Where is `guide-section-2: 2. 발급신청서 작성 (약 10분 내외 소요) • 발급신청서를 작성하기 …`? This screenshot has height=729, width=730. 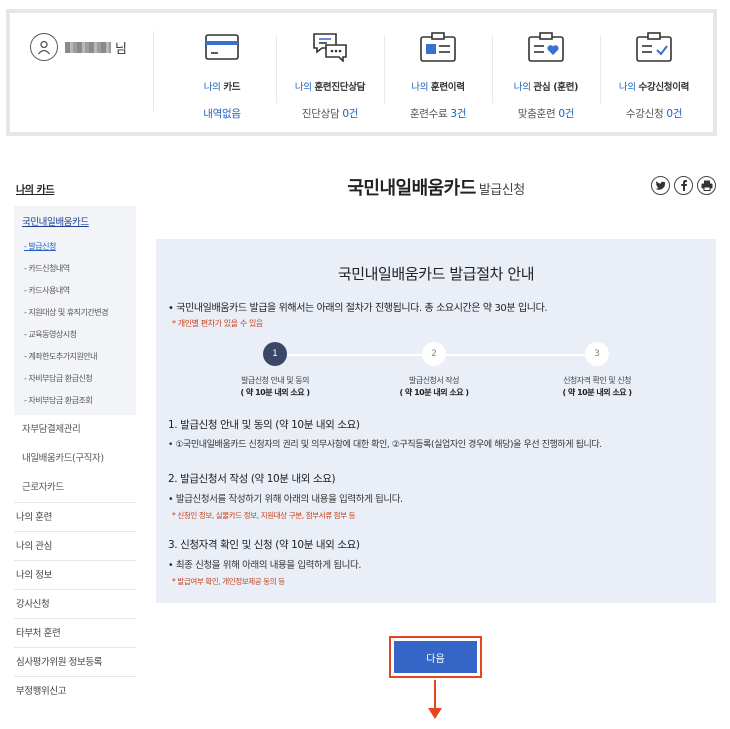
guide-section-2: 2. 발급신청서 작성 (약 10분 내외 소요) • 발급신청서를 작성하기 … is located at coordinates (285, 496).